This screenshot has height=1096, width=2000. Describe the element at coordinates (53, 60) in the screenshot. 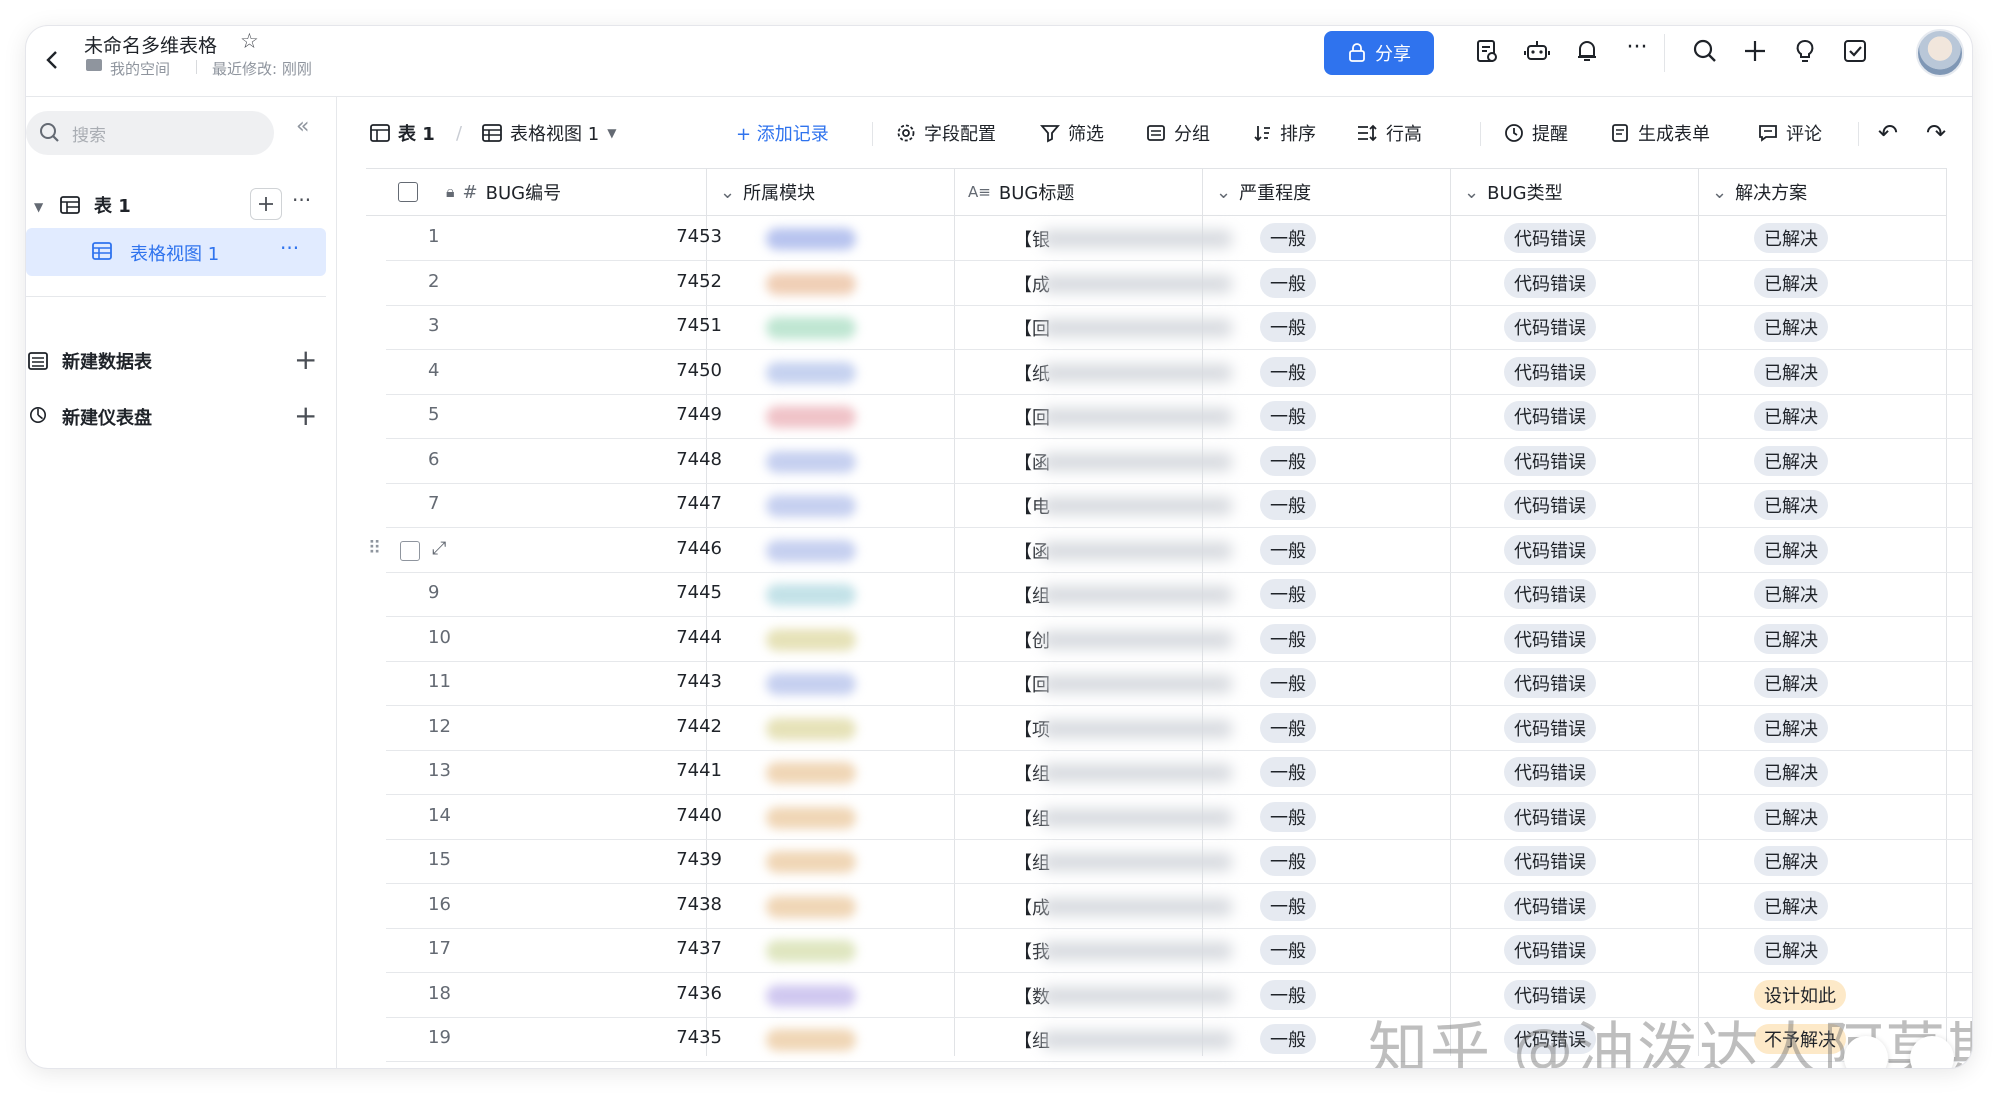

I see `back-icon` at that location.